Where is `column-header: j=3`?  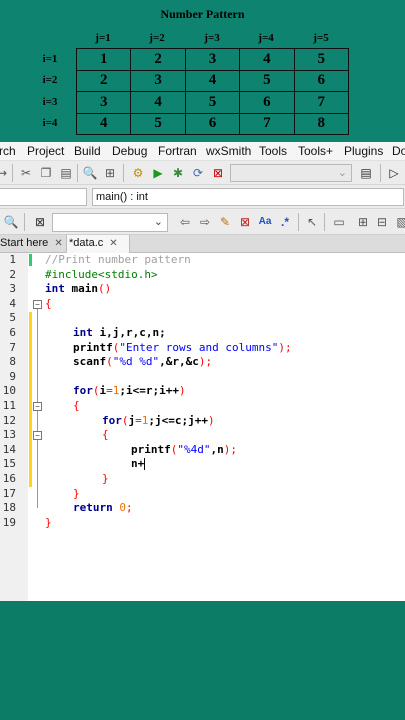 column-header: j=3 is located at coordinates (212, 38).